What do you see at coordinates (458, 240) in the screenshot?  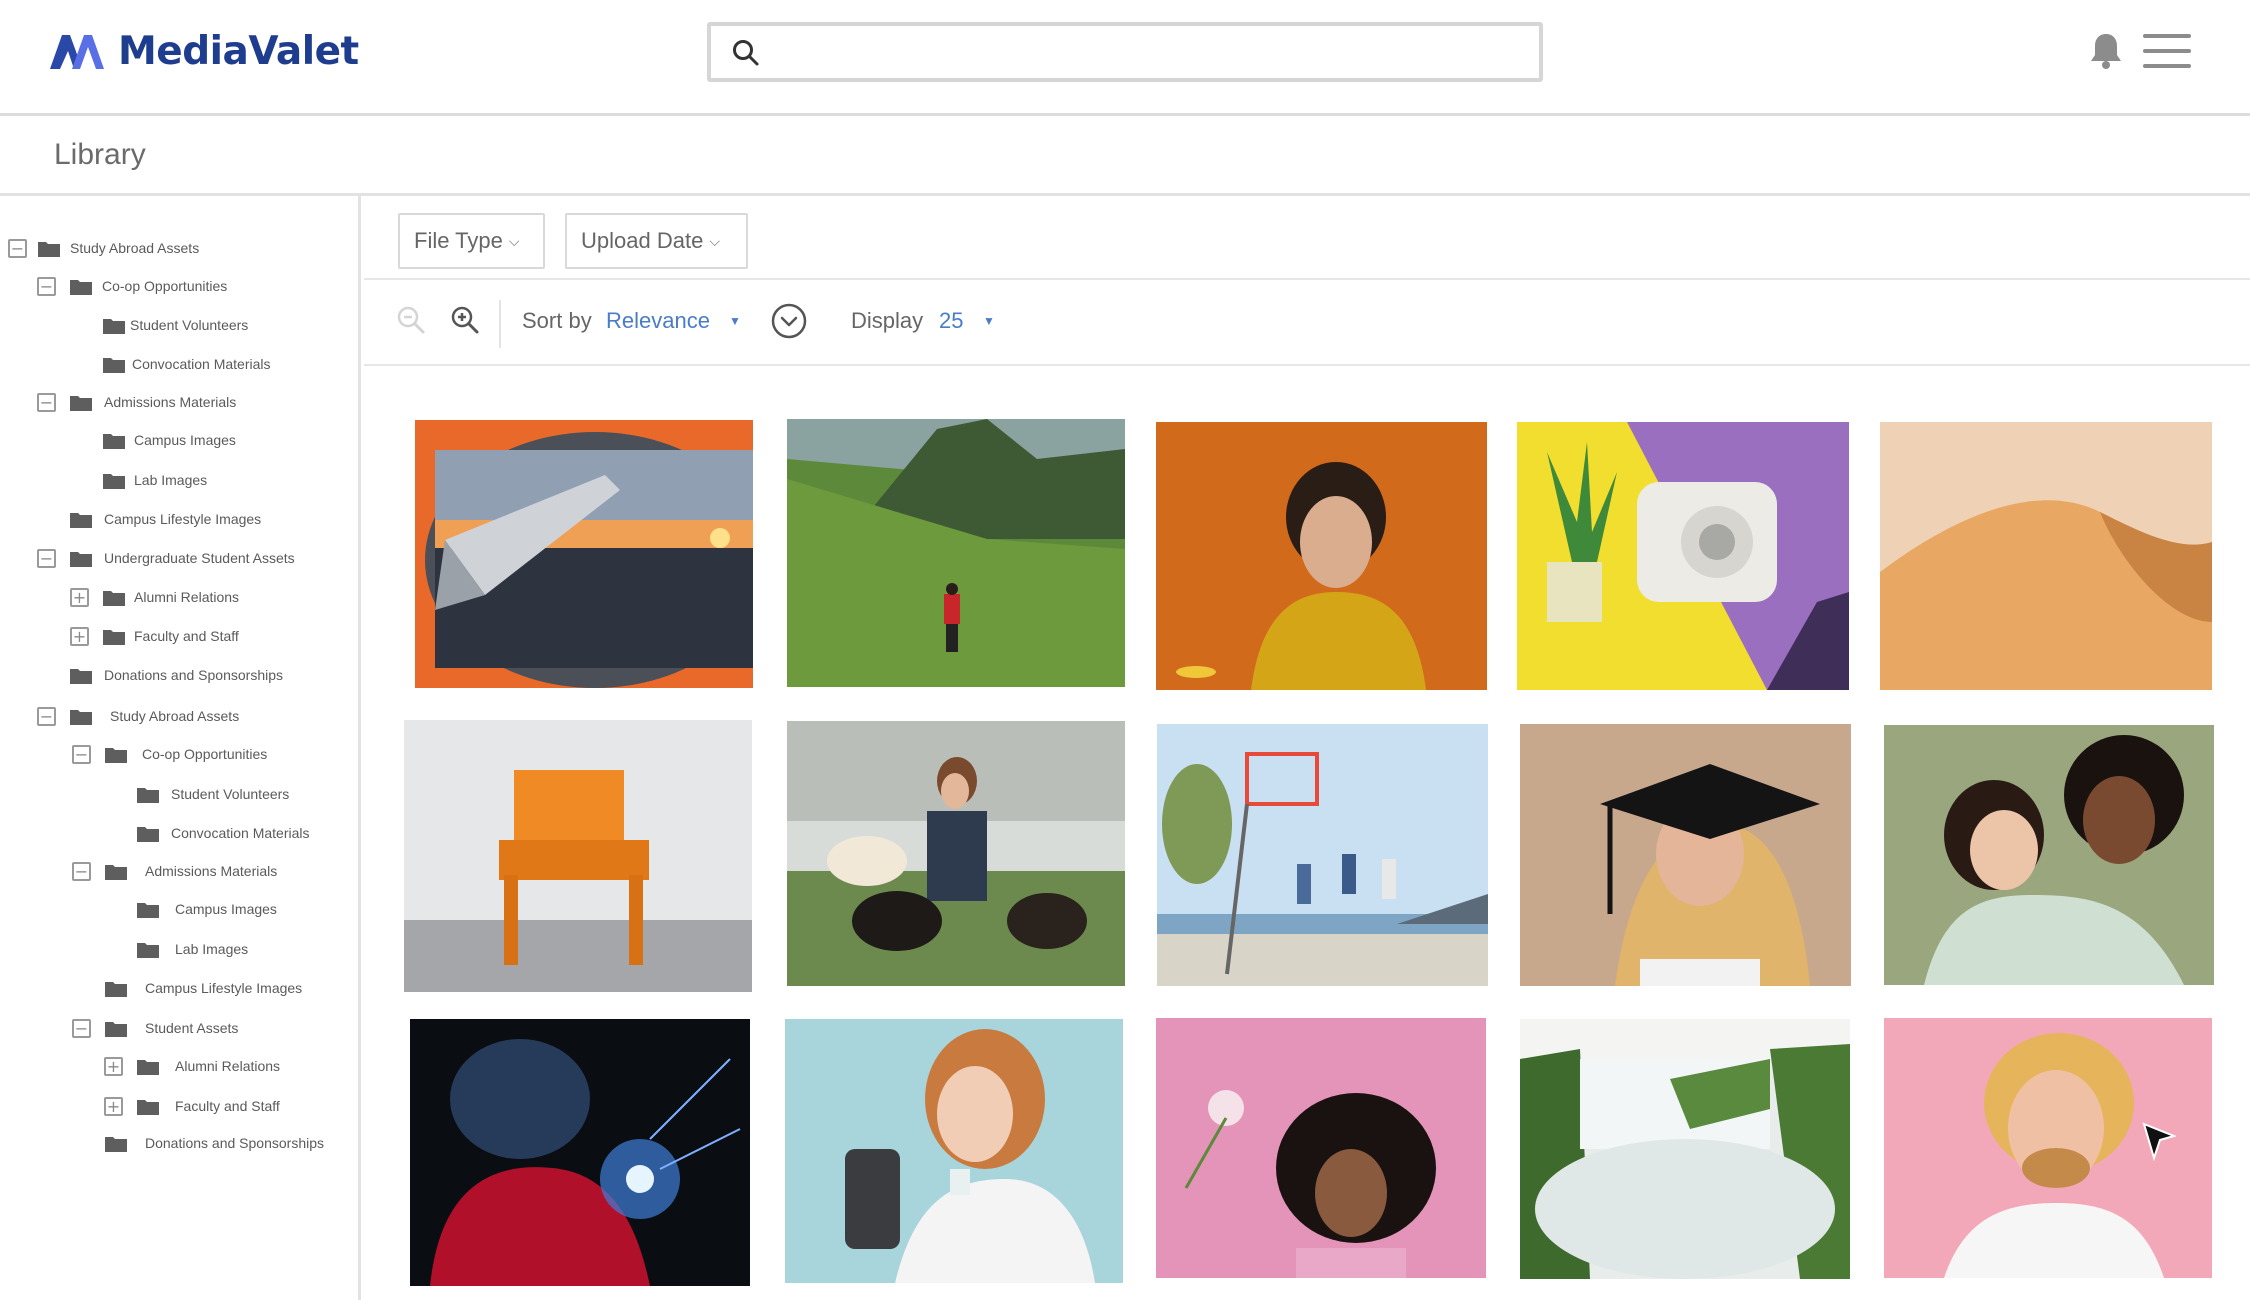 I see `file-type-label: File Type` at bounding box center [458, 240].